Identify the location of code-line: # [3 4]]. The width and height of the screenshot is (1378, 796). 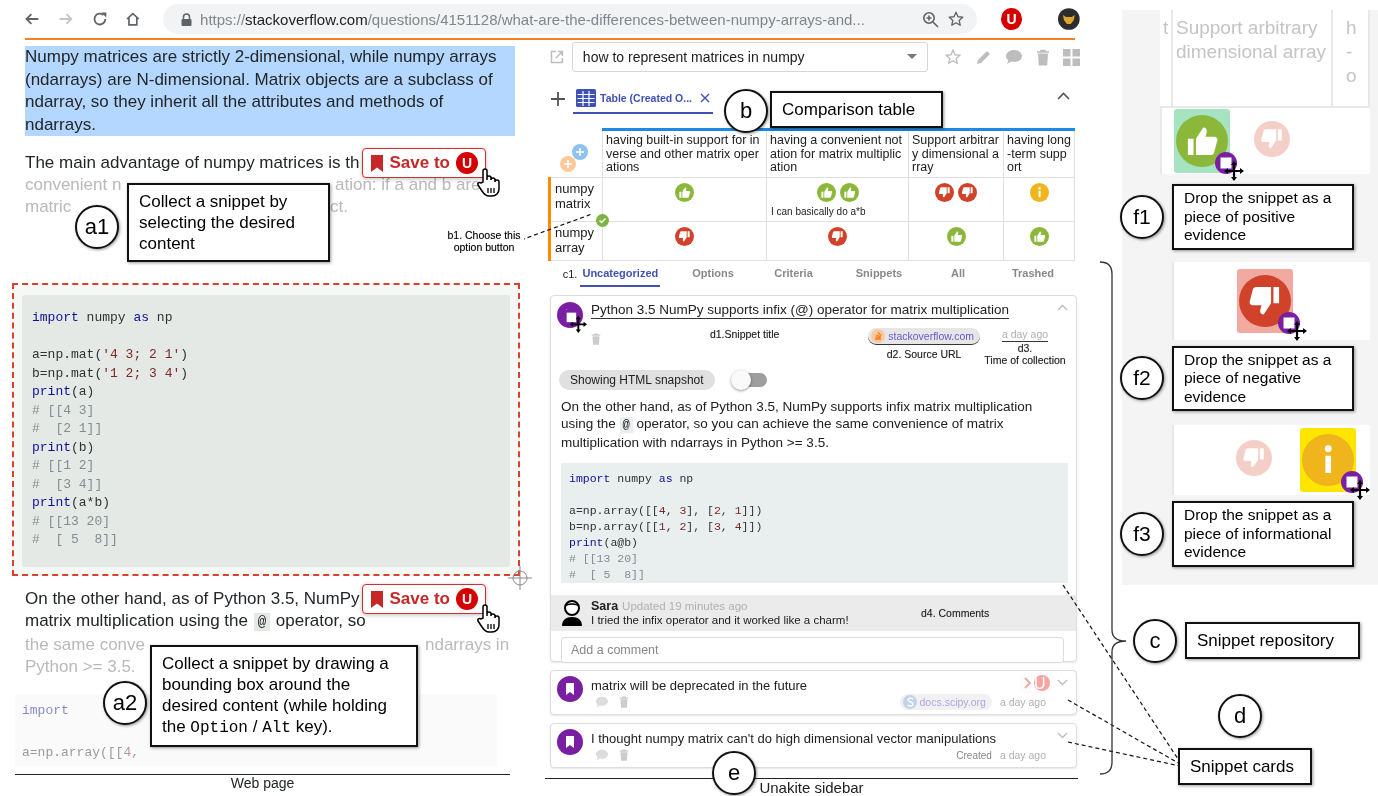
(67, 484).